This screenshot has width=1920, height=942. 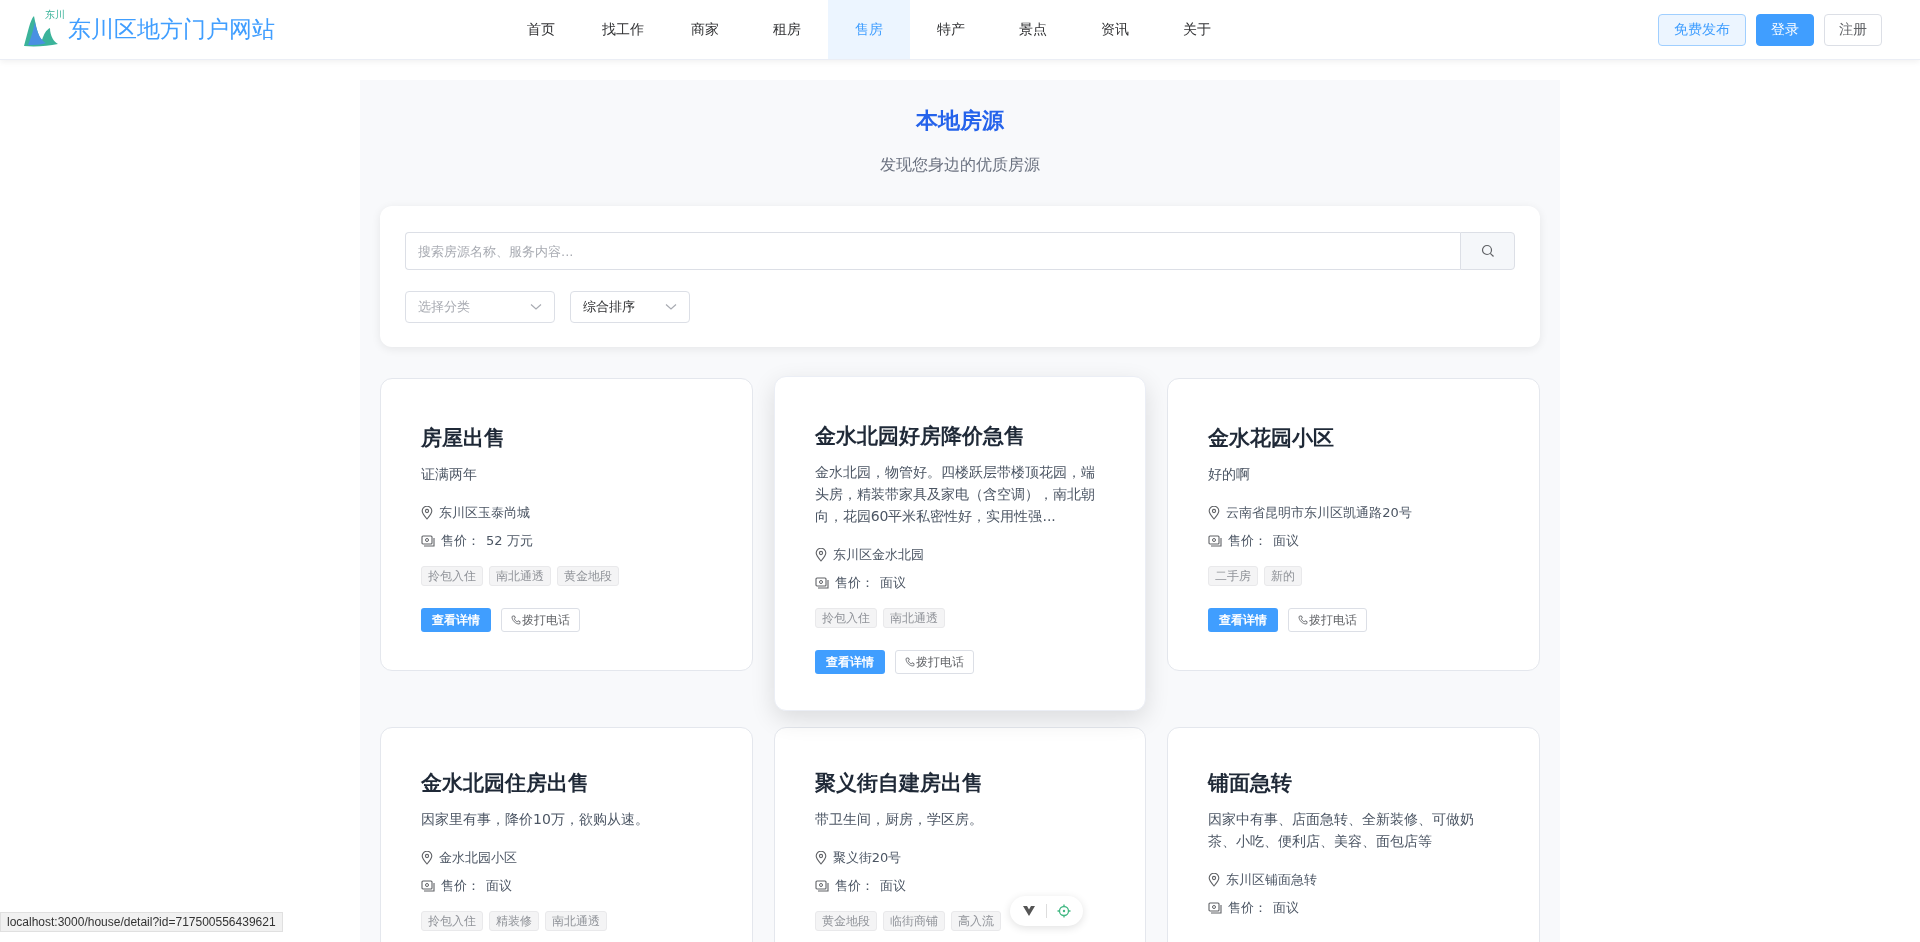 What do you see at coordinates (1283, 576) in the screenshot?
I see `listing-tag: 新的` at bounding box center [1283, 576].